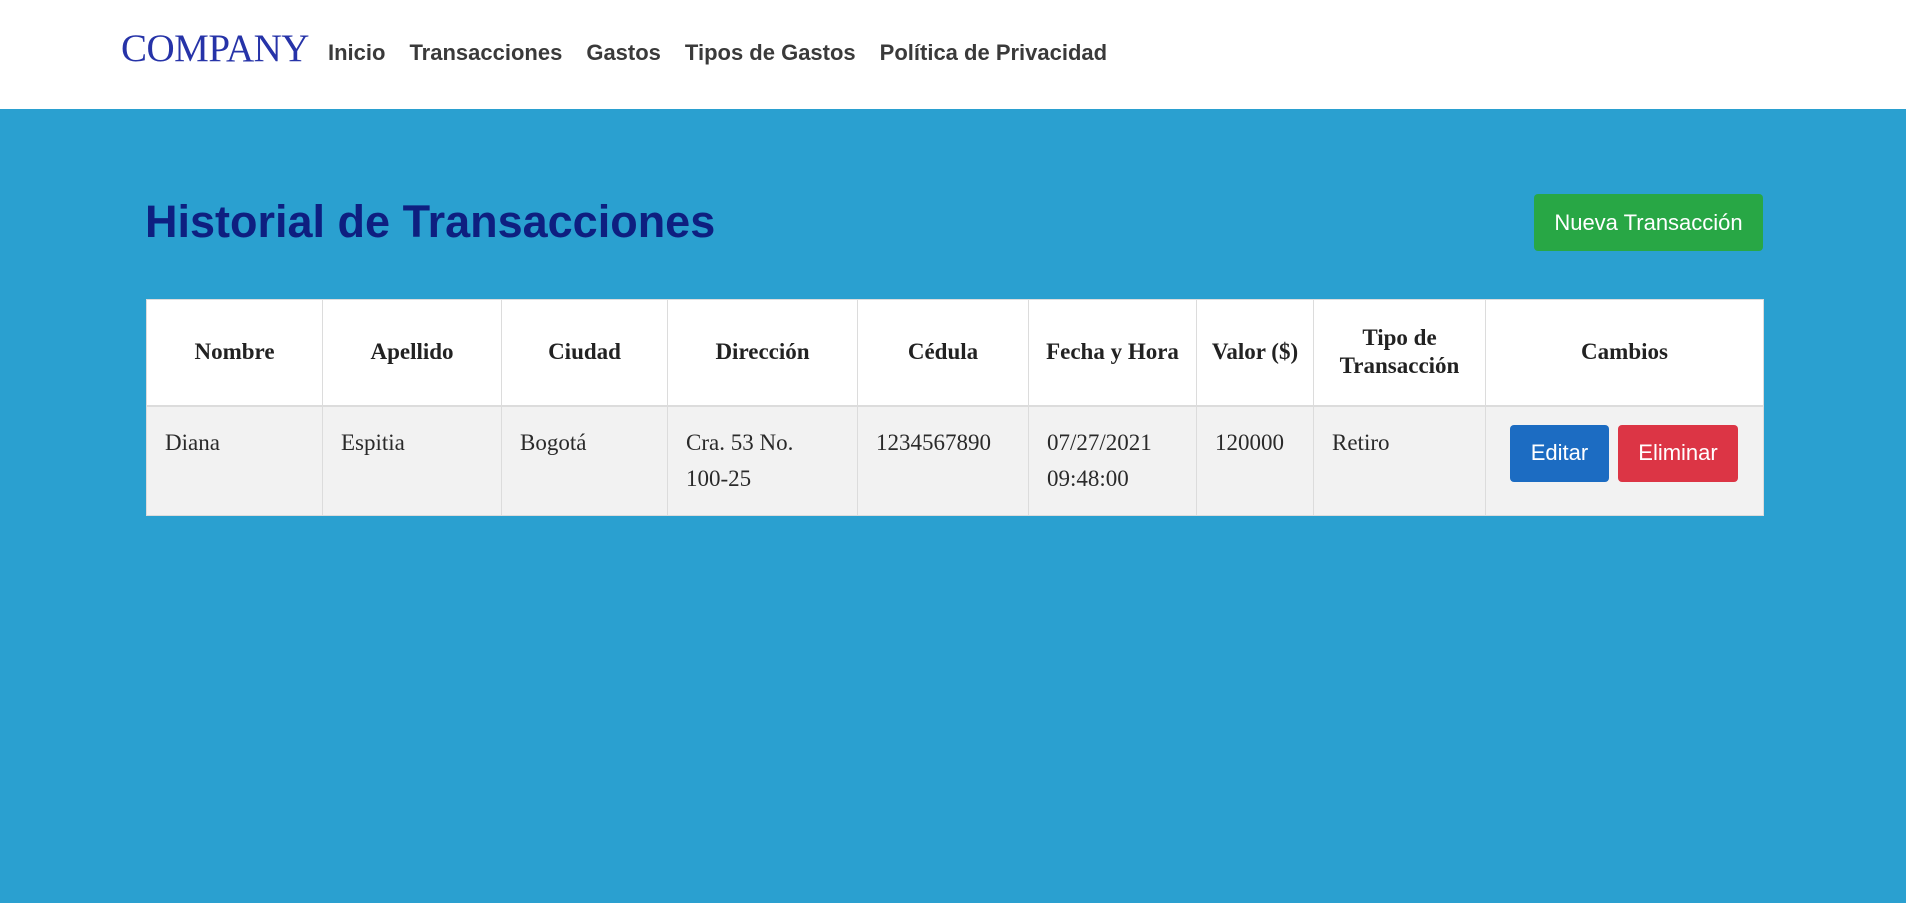 Image resolution: width=1906 pixels, height=903 pixels. What do you see at coordinates (412, 353) in the screenshot?
I see `column-header-apellido: Apellido` at bounding box center [412, 353].